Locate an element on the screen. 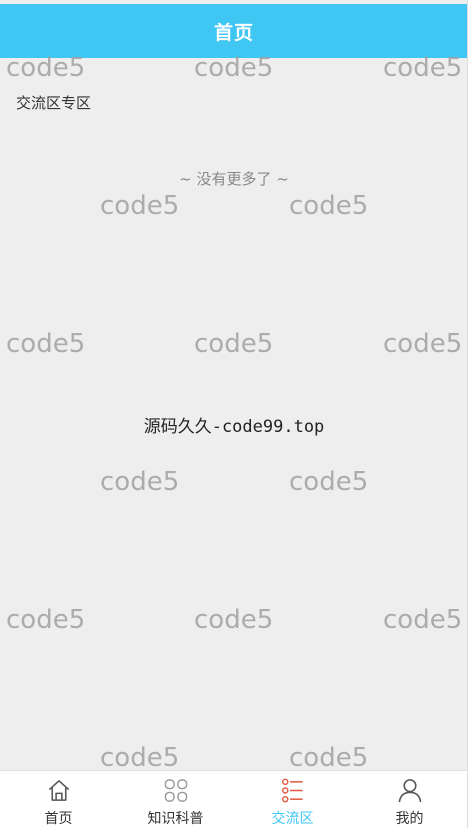 The image size is (472, 828). tab-label: 首页 is located at coordinates (58, 819).